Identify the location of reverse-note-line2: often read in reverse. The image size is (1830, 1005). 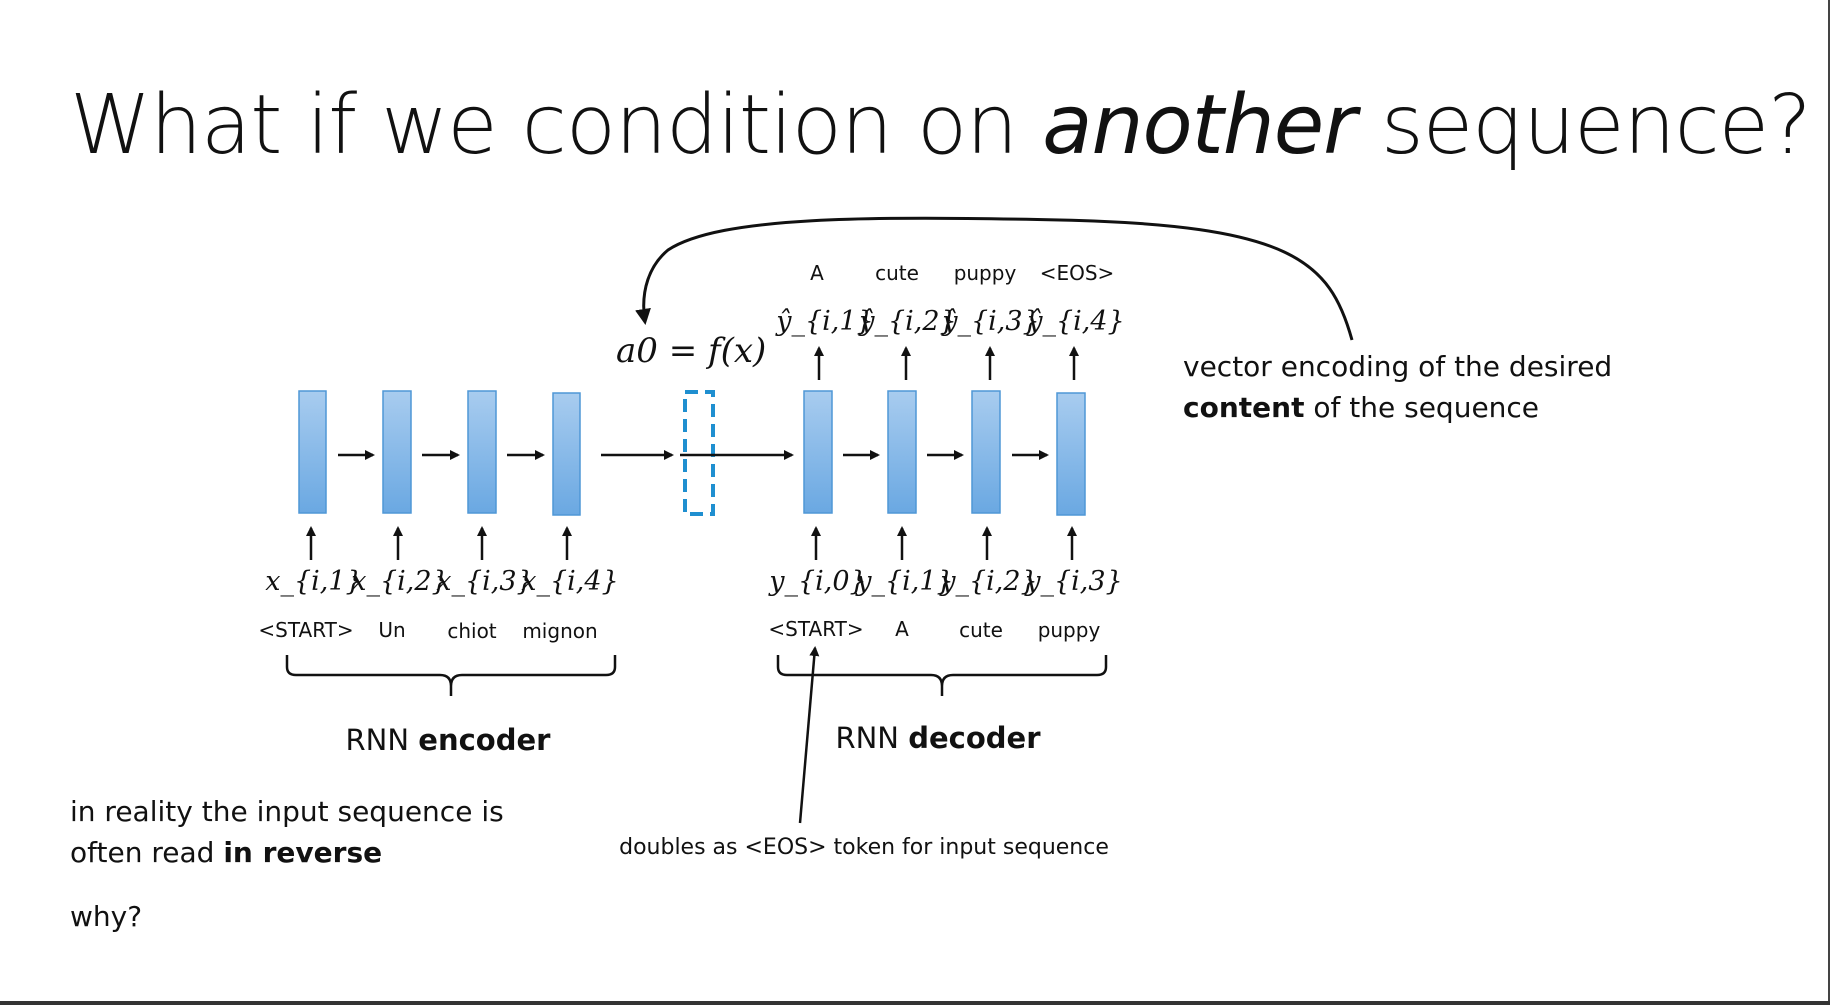
(287, 852).